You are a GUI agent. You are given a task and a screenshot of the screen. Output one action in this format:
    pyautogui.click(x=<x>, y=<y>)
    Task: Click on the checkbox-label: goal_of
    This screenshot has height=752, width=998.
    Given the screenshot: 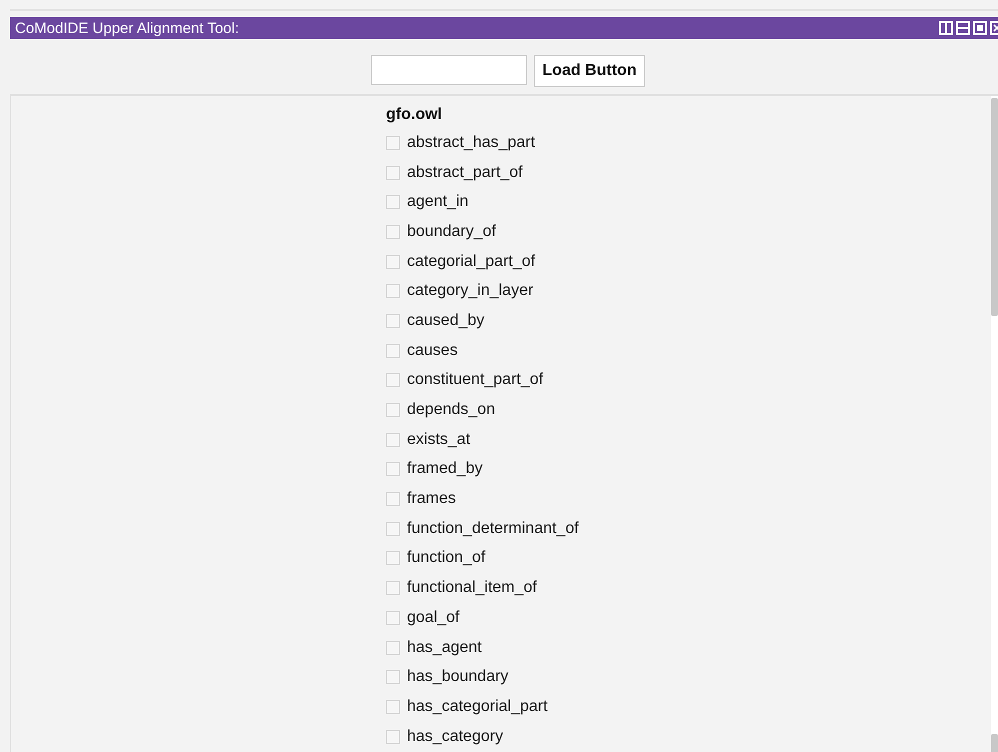 What is the action you would take?
    pyautogui.click(x=433, y=617)
    